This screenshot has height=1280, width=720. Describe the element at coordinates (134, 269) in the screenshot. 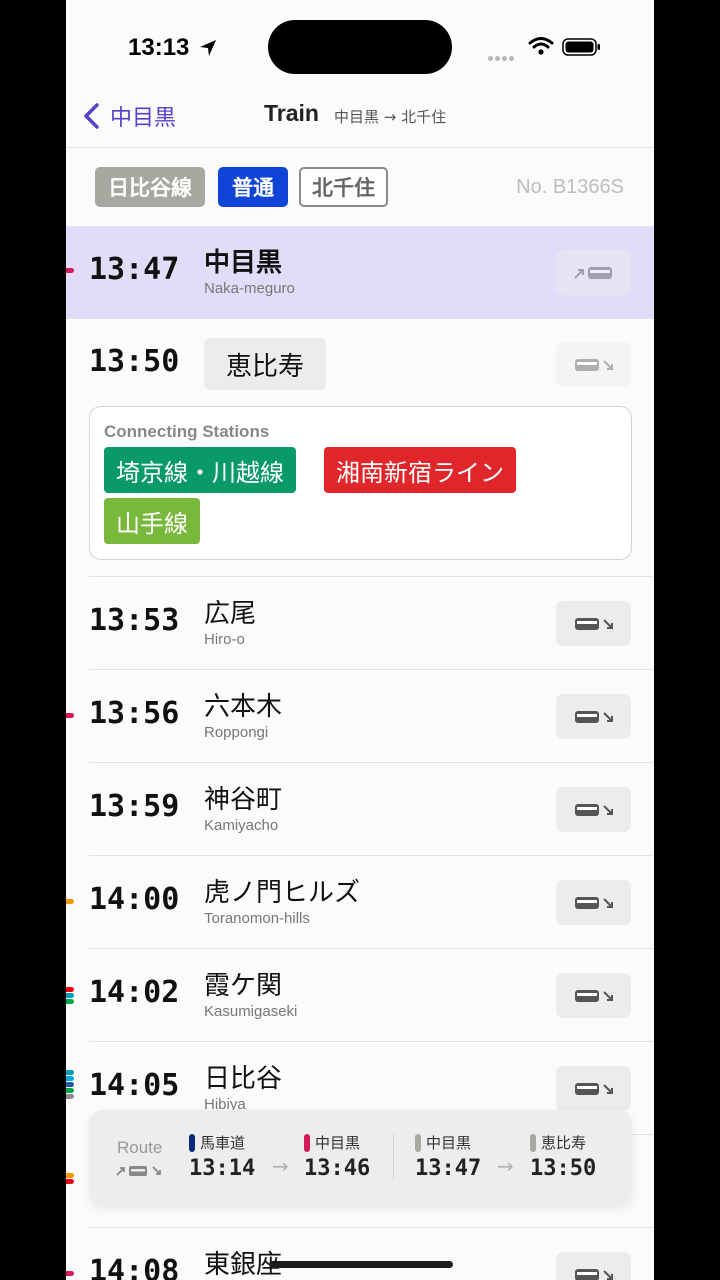

I see `stop-time: 13:47` at that location.